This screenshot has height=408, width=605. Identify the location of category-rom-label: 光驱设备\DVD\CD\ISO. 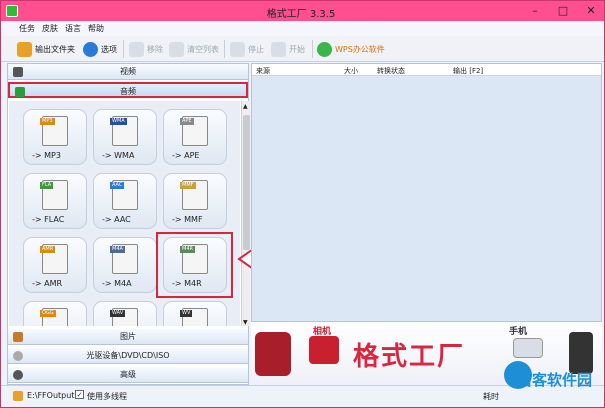
(128, 355).